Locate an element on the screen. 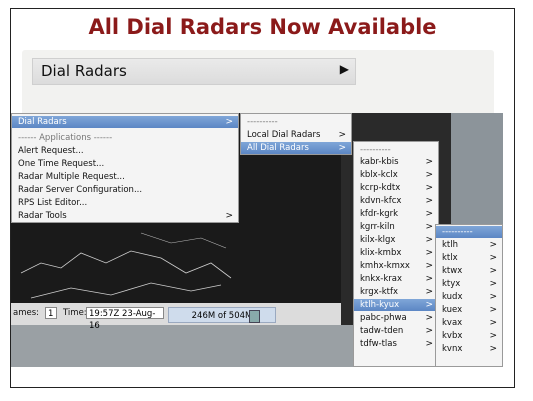 This screenshot has width=533, height=401. menu-item-kvbx: kvbx > is located at coordinates (469, 336).